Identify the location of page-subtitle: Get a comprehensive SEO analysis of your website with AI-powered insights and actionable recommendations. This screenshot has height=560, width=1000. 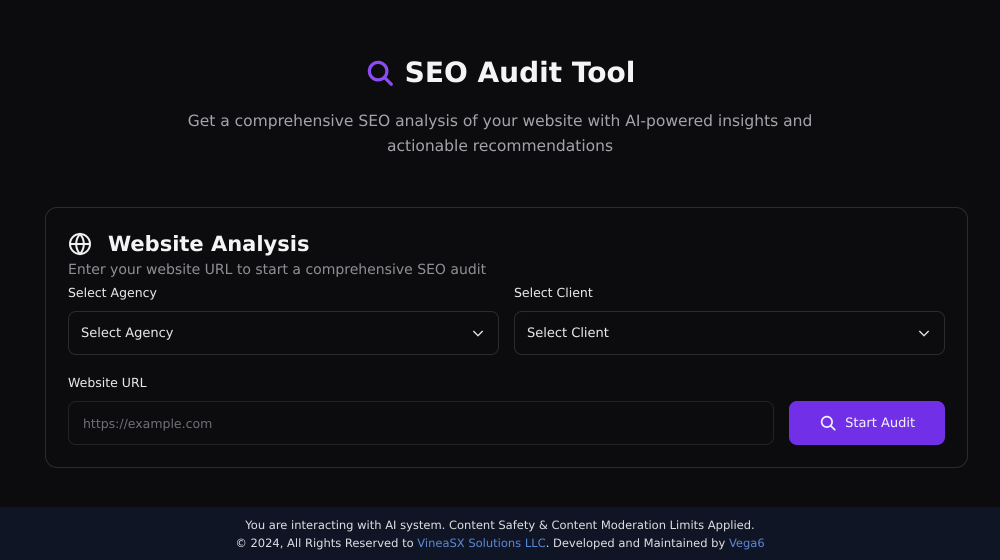
(500, 134).